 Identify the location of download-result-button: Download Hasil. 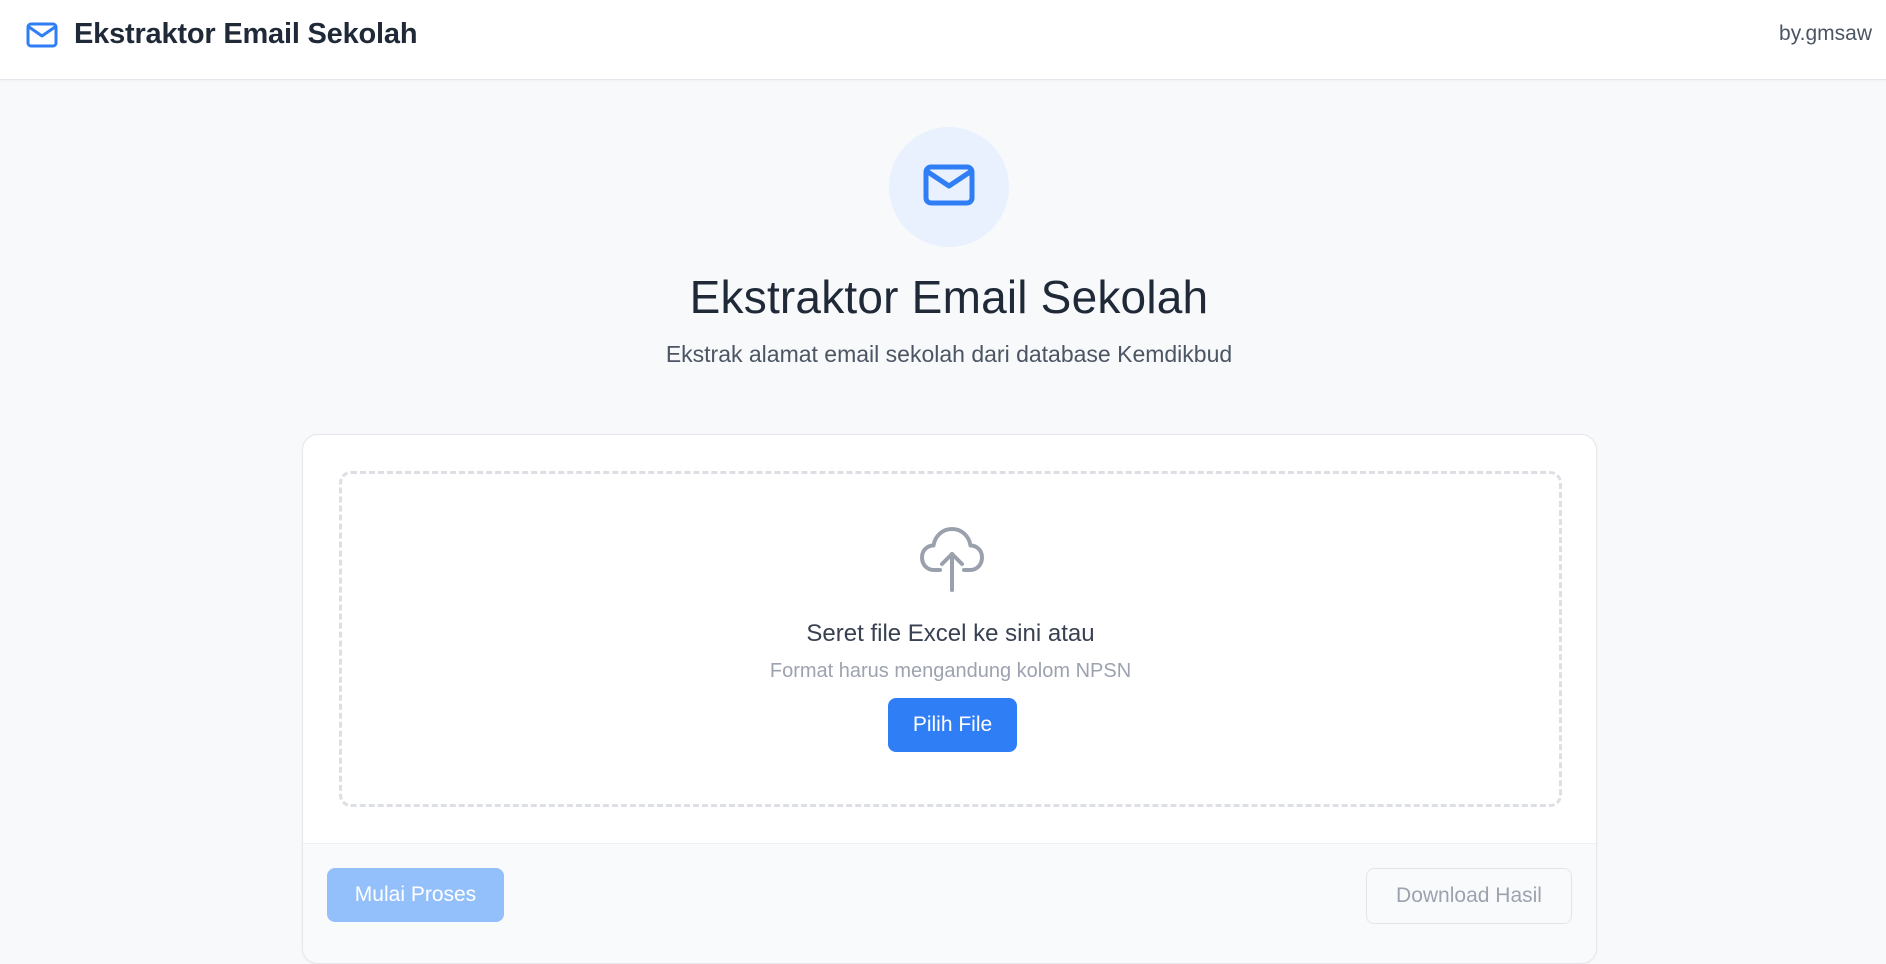
(1469, 896).